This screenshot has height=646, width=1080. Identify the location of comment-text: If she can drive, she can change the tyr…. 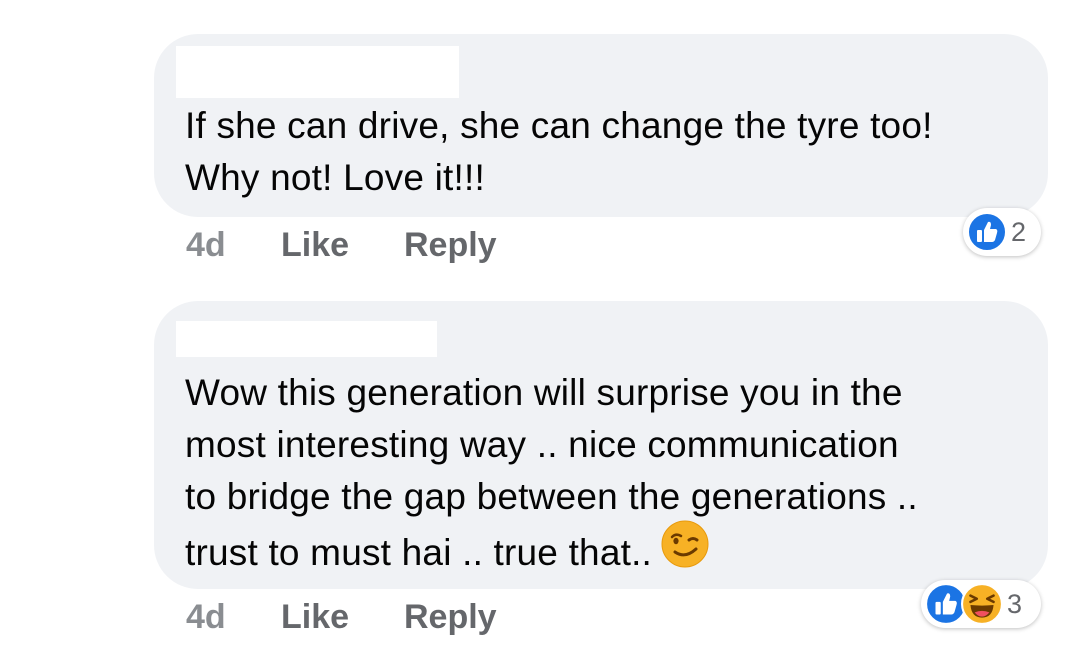
(559, 151).